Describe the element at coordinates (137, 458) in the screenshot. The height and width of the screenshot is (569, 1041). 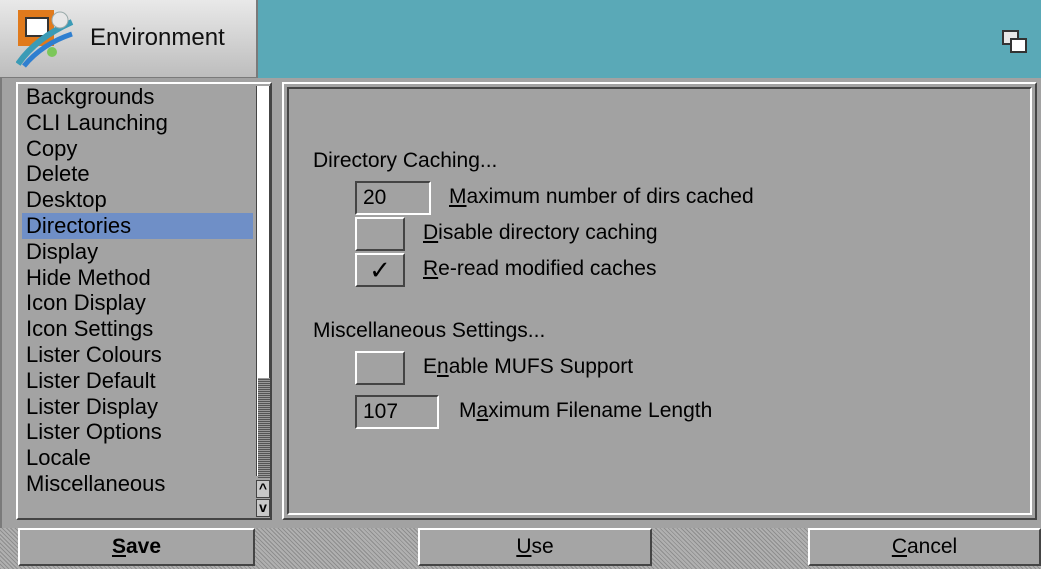
I see `list-item-locale: Locale` at that location.